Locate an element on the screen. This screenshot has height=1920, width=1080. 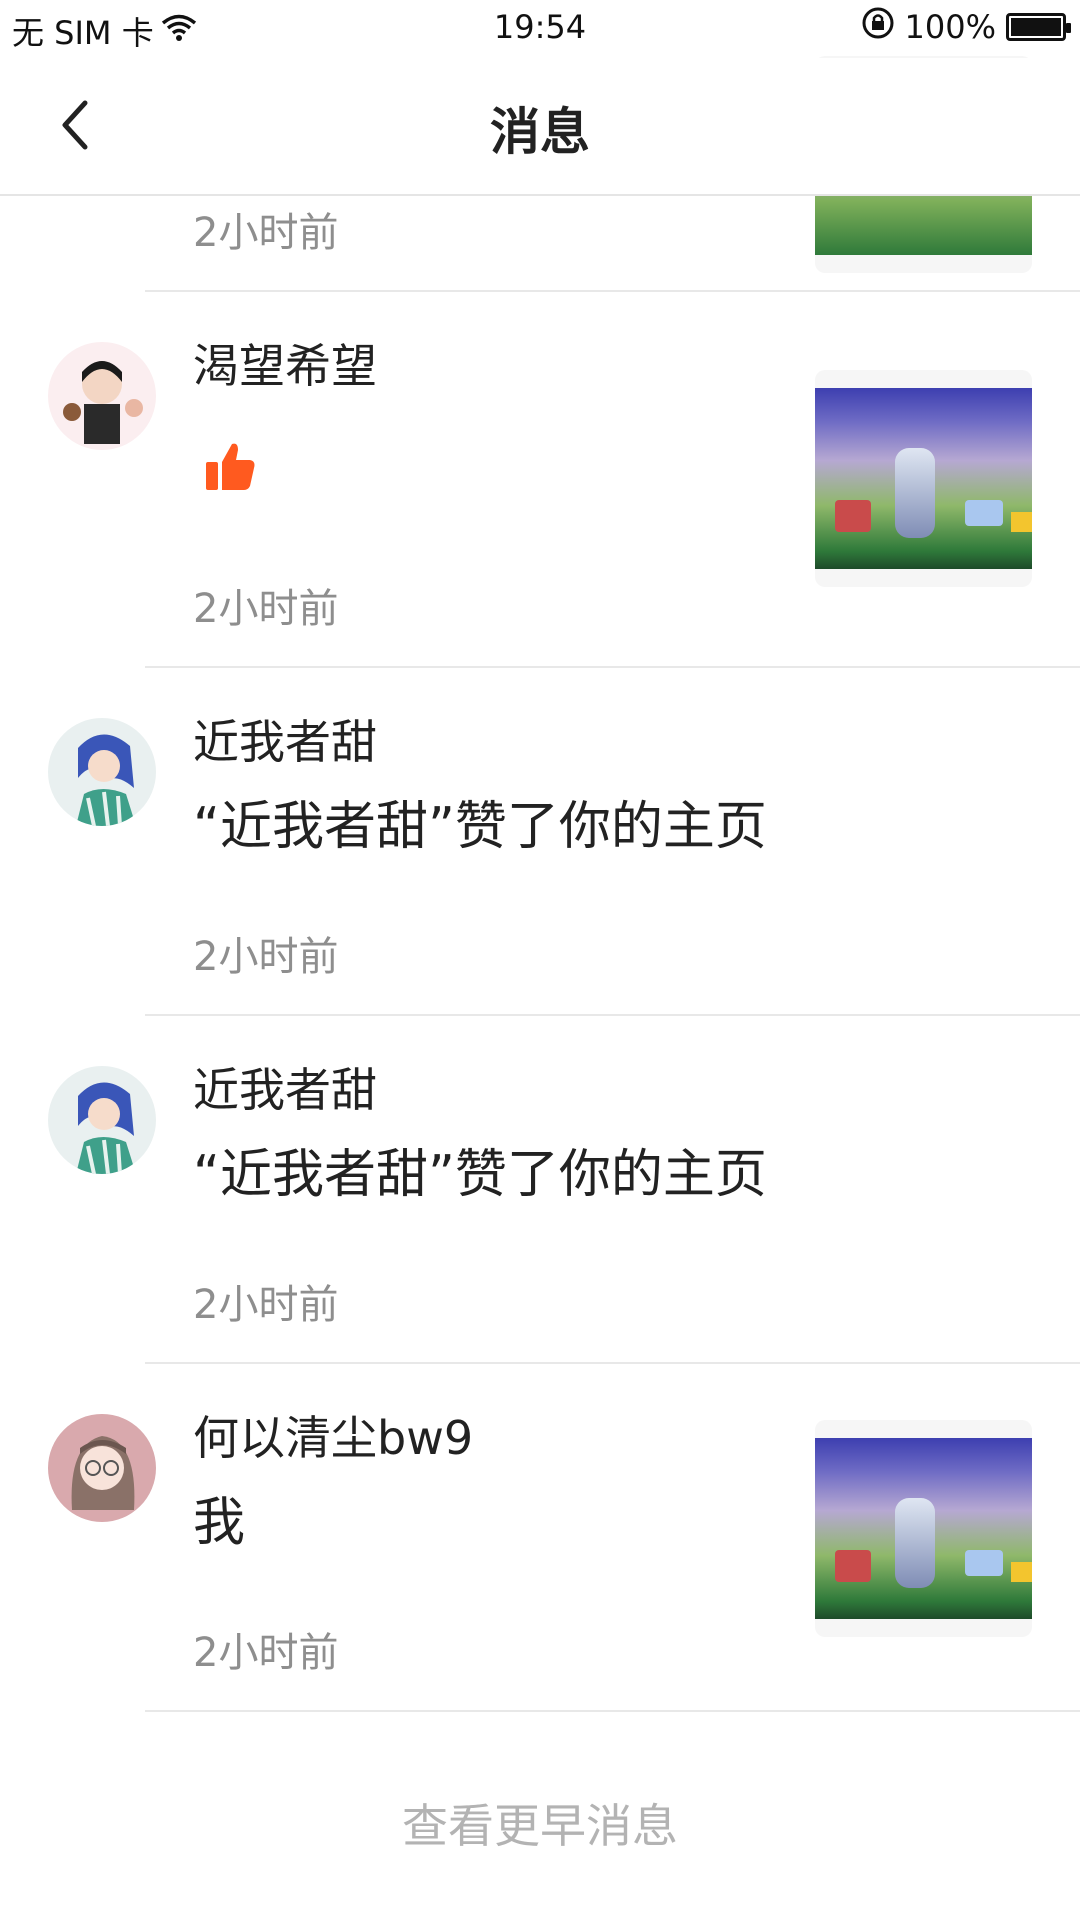
thumbs-up-icon is located at coordinates (231, 467).